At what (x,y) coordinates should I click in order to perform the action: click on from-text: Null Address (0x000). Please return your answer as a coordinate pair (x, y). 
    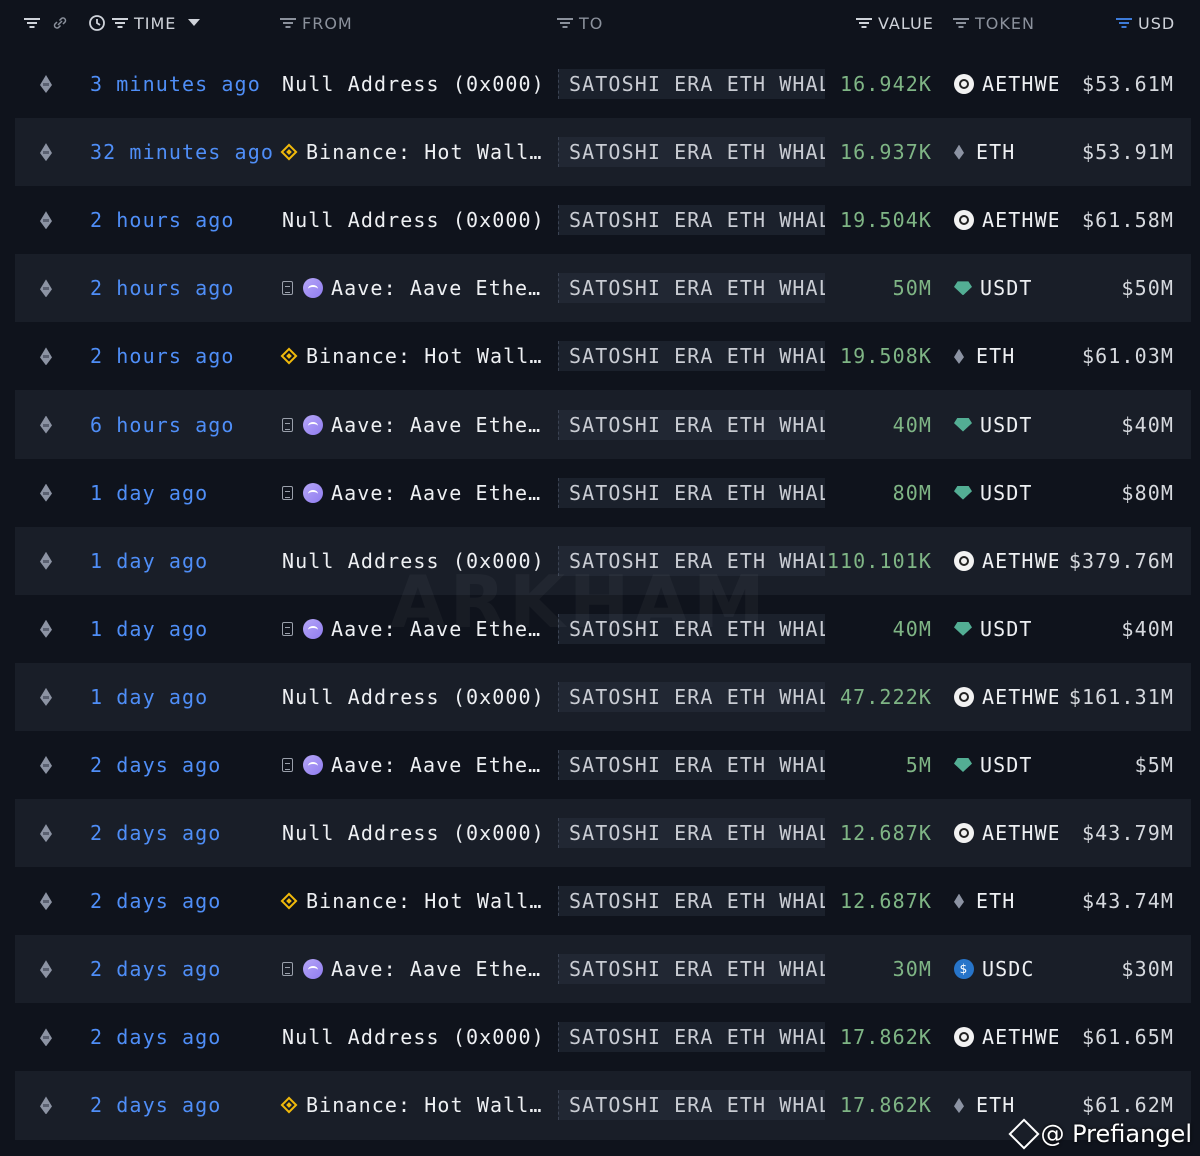
    Looking at the image, I should click on (413, 697).